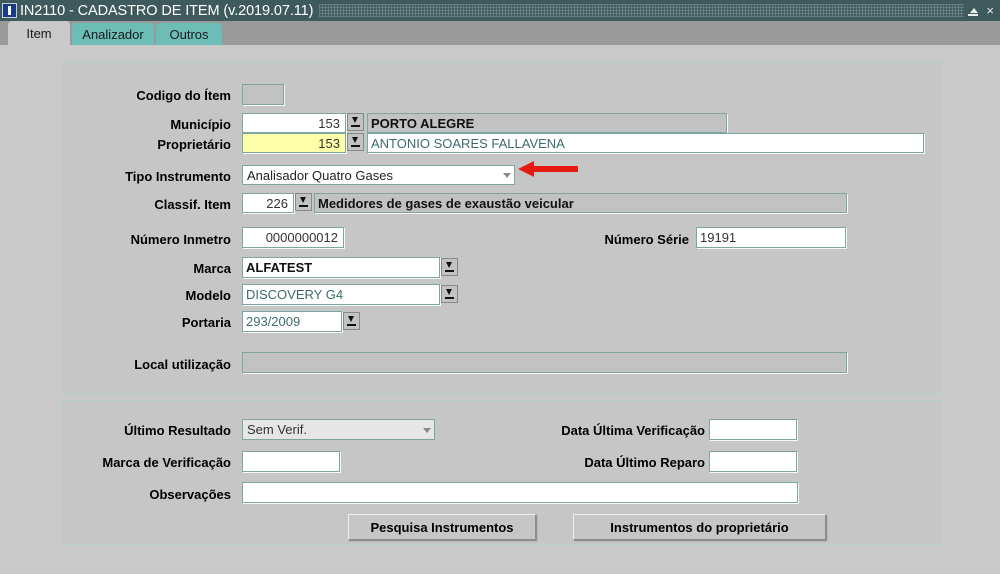 This screenshot has height=574, width=1000. I want to click on restore-icon, so click(973, 10).